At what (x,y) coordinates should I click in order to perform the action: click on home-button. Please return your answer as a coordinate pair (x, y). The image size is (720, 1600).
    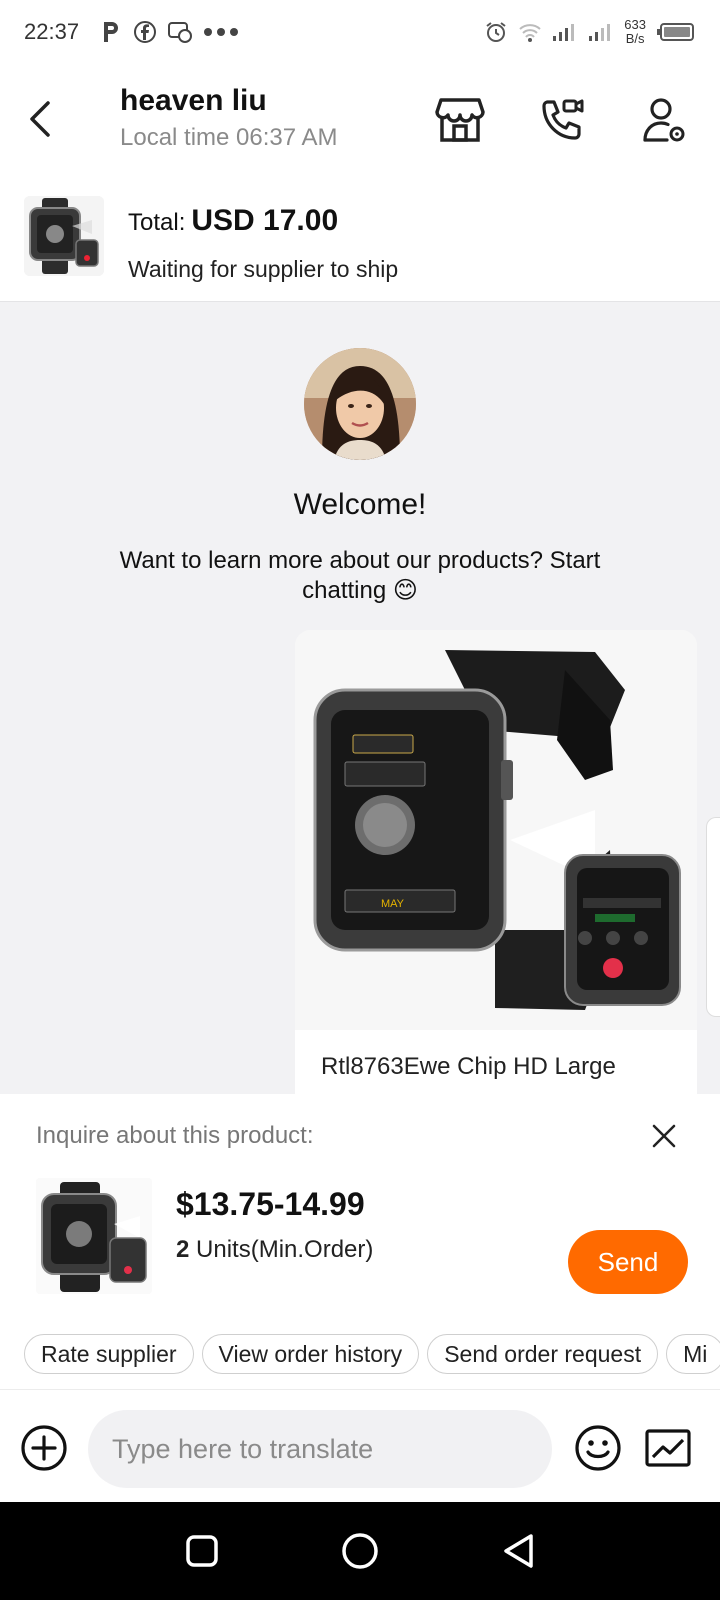
    Looking at the image, I should click on (360, 1551).